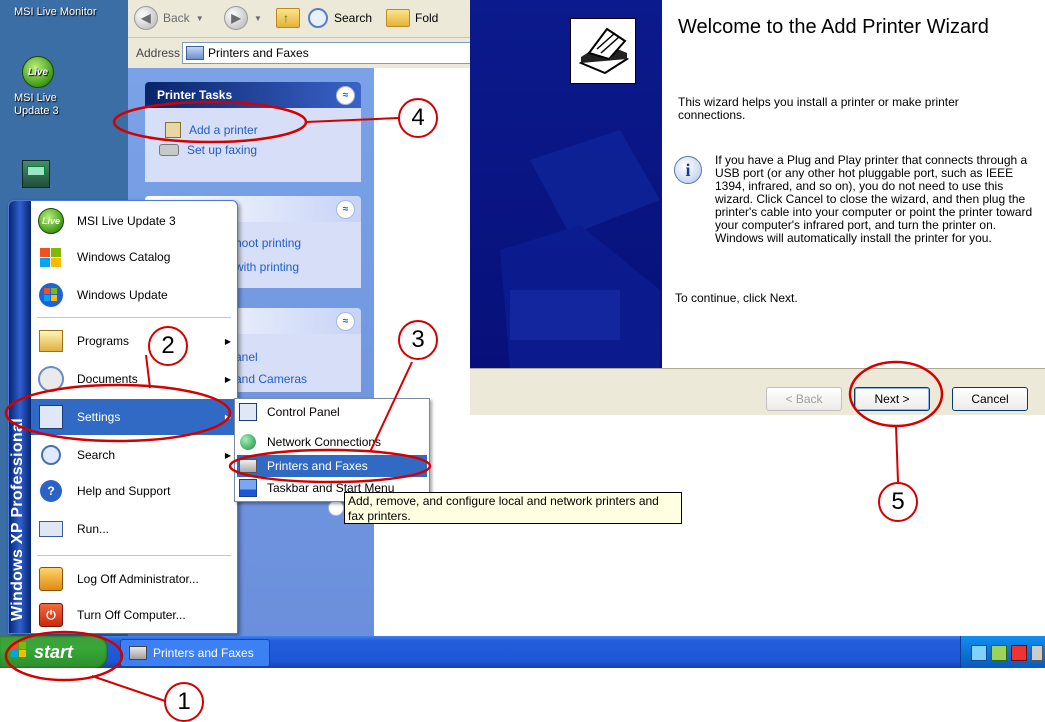 The image size is (1045, 722). What do you see at coordinates (51, 257) in the screenshot?
I see `windows-catalog-icon` at bounding box center [51, 257].